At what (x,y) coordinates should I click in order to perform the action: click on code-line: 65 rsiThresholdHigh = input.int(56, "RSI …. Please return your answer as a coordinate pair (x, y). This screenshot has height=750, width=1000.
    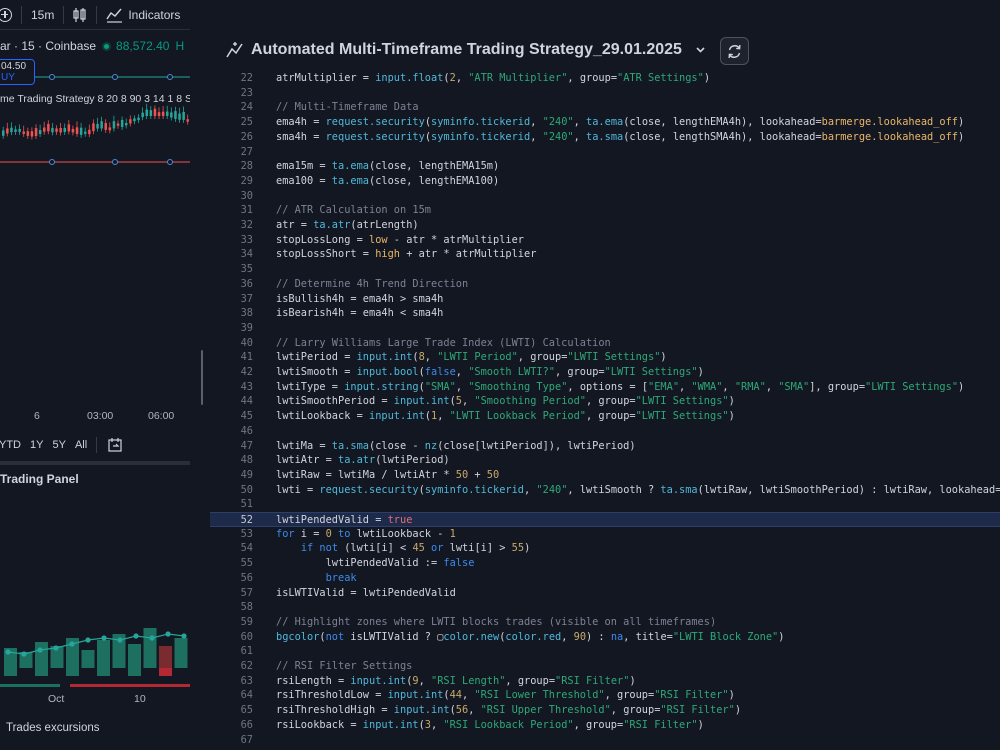
    Looking at the image, I should click on (605, 710).